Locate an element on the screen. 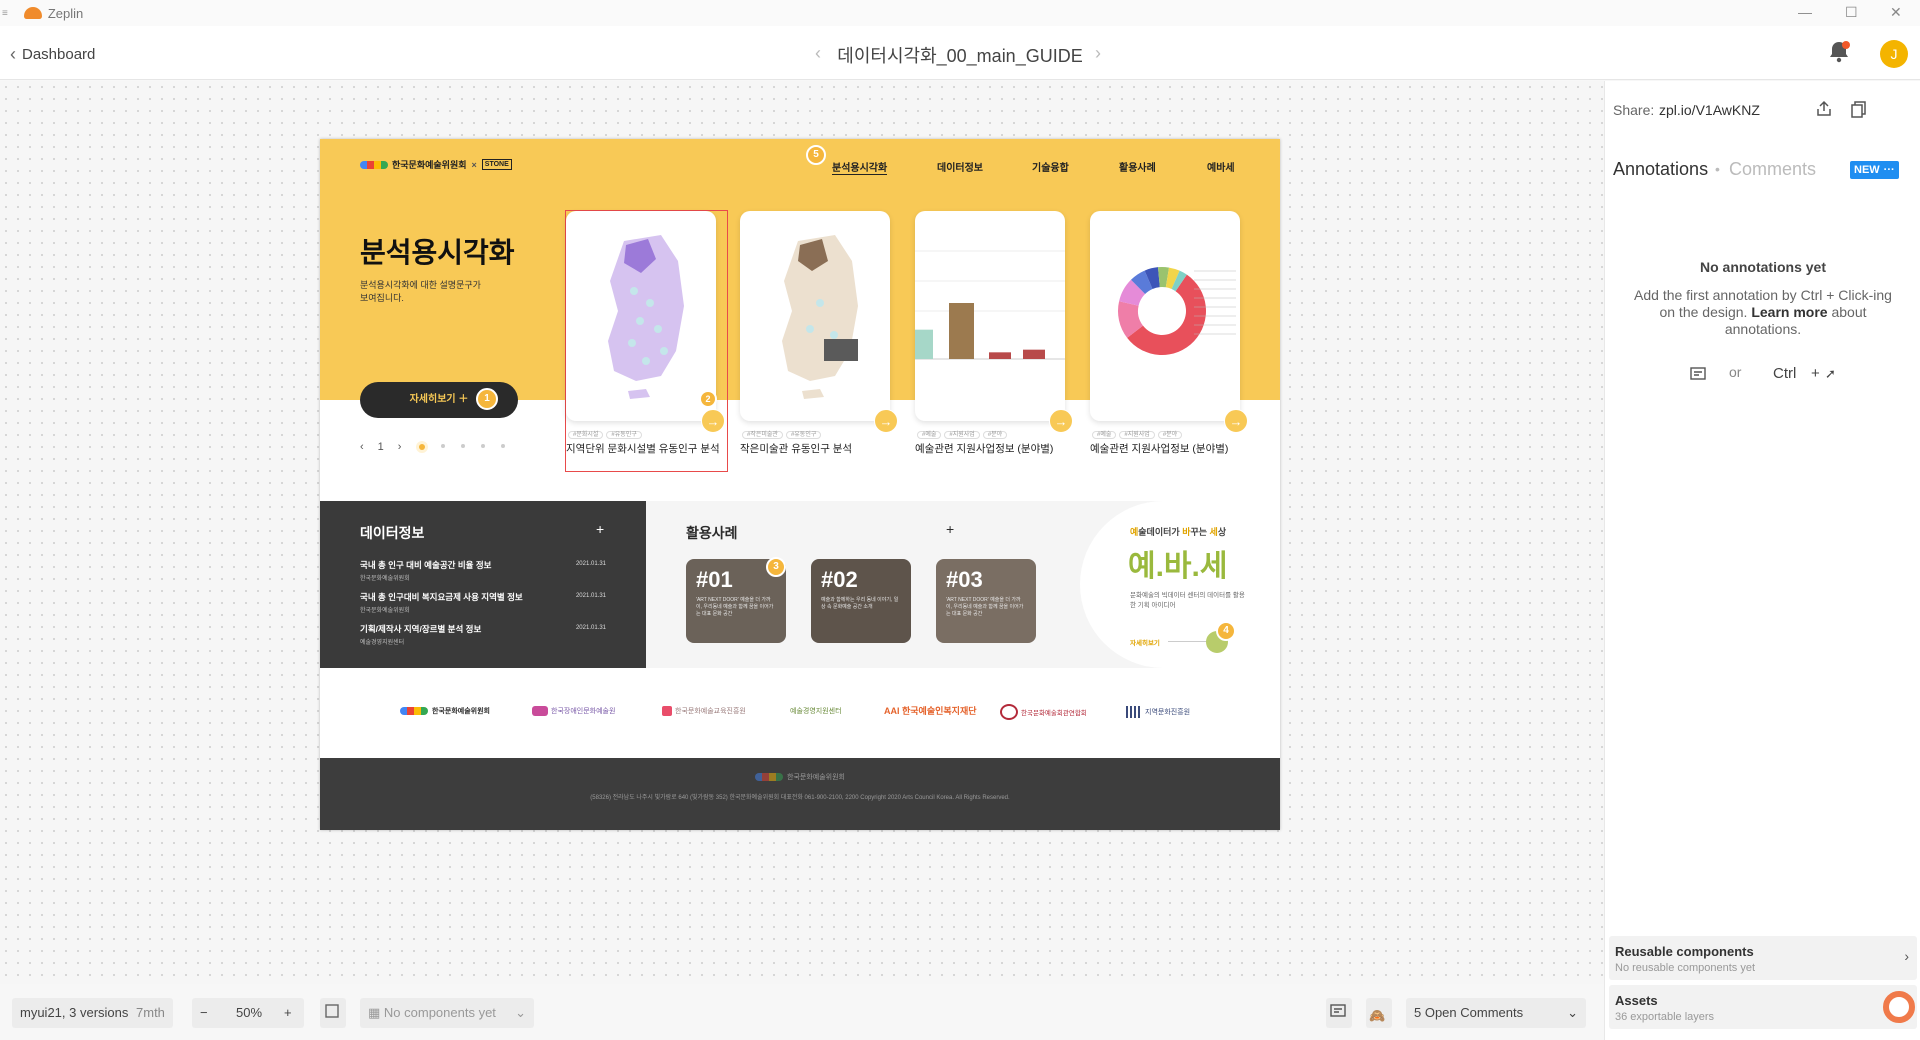 The image size is (1920, 1040). next-screen-icon: › is located at coordinates (1098, 53).